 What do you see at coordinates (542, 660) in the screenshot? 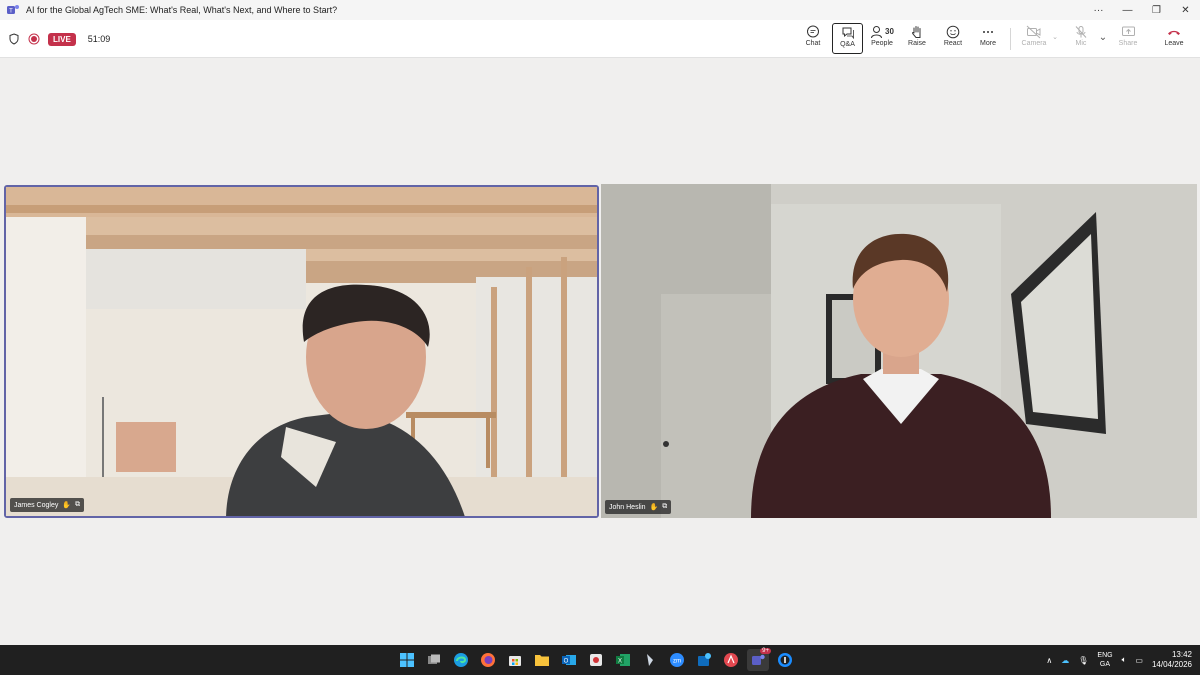
I see `file-explorer-icon` at bounding box center [542, 660].